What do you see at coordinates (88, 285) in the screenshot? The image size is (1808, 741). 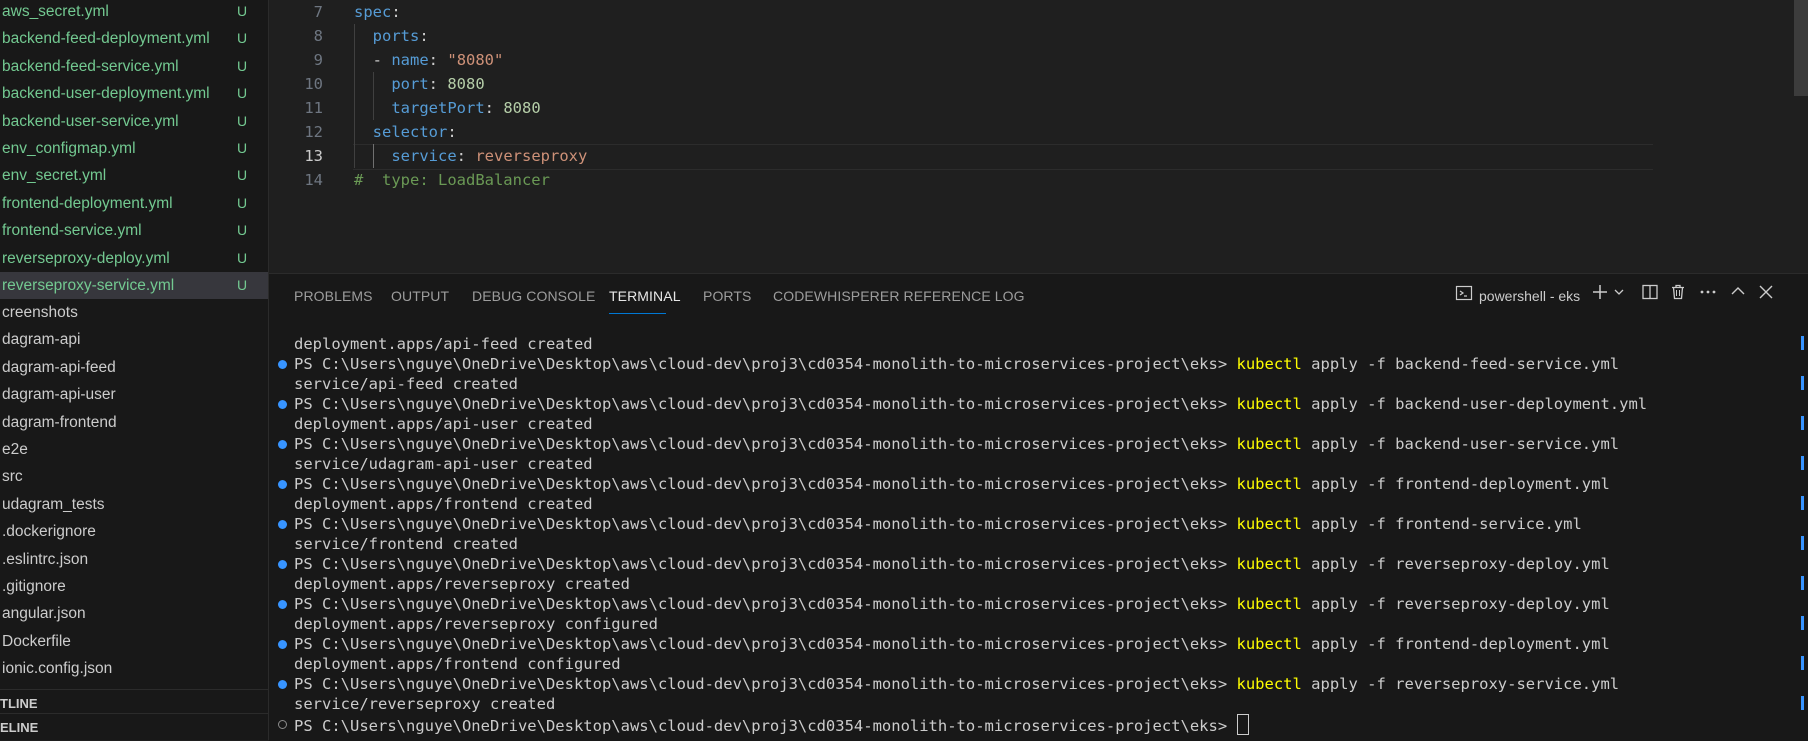 I see `file-name: reverseproxy-service.yml` at bounding box center [88, 285].